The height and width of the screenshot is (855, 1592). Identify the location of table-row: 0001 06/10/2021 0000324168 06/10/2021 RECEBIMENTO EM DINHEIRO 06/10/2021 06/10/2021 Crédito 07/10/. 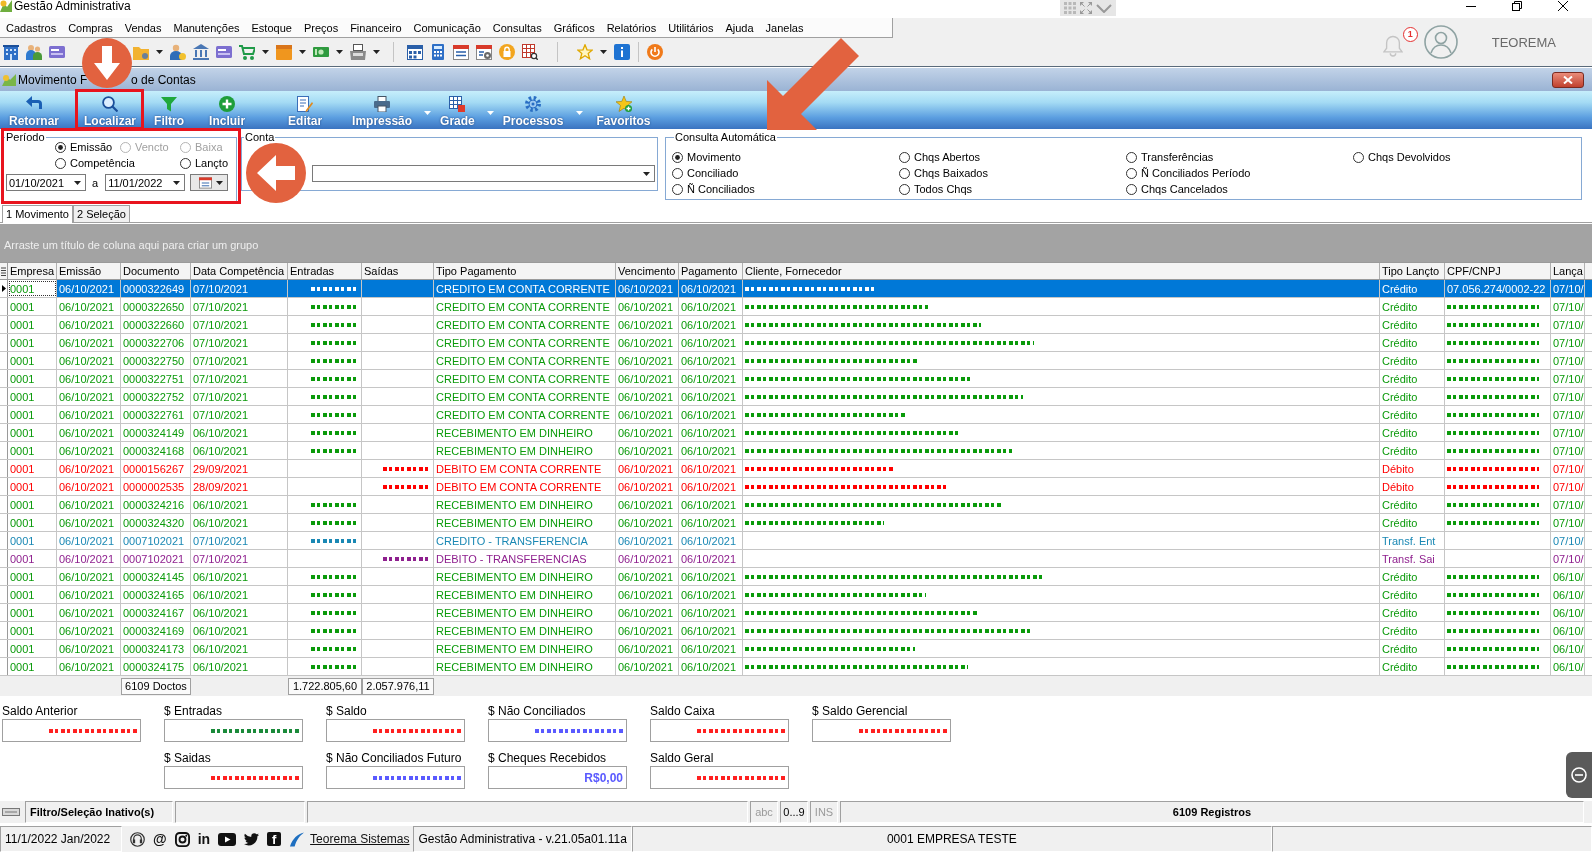
(796, 451).